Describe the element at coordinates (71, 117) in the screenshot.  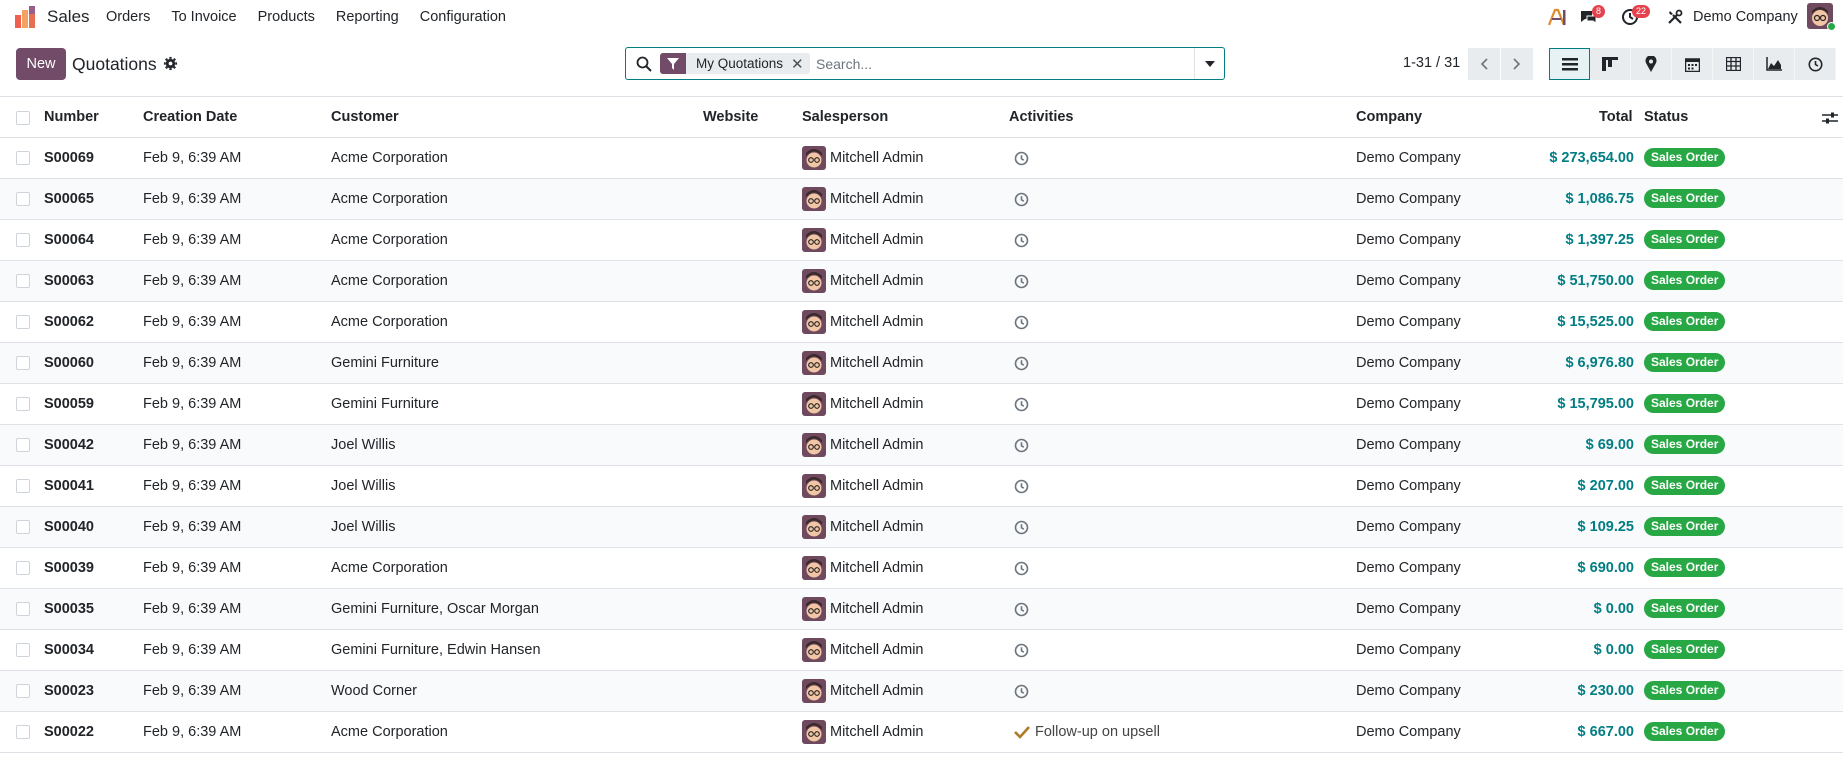
I see `column-number: Number` at that location.